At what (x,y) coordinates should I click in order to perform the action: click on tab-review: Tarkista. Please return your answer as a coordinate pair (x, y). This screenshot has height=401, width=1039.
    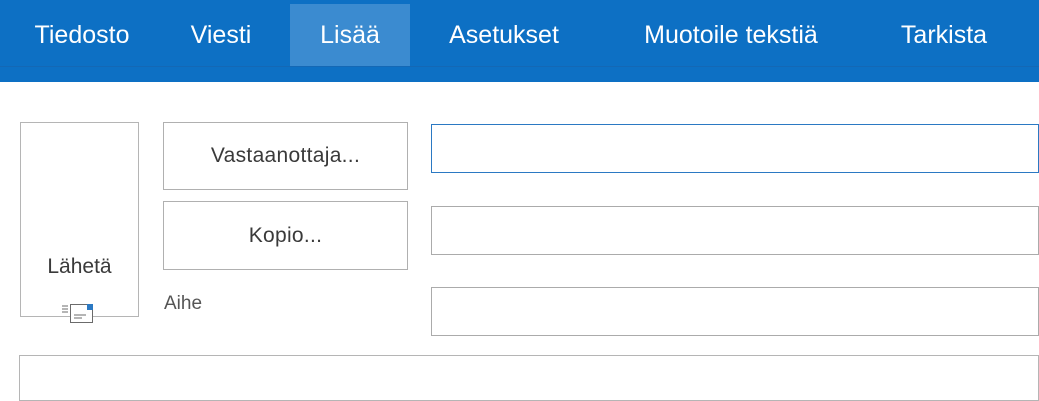
    Looking at the image, I should click on (944, 35).